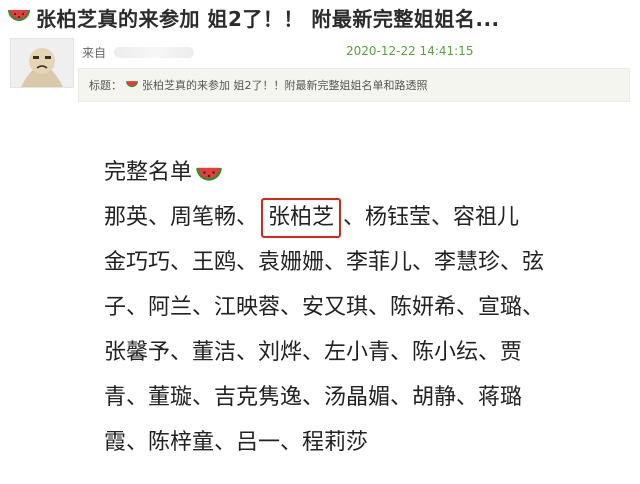 Image resolution: width=640 pixels, height=484 pixels. Describe the element at coordinates (94, 53) in the screenshot. I see `from-label: 来自` at that location.